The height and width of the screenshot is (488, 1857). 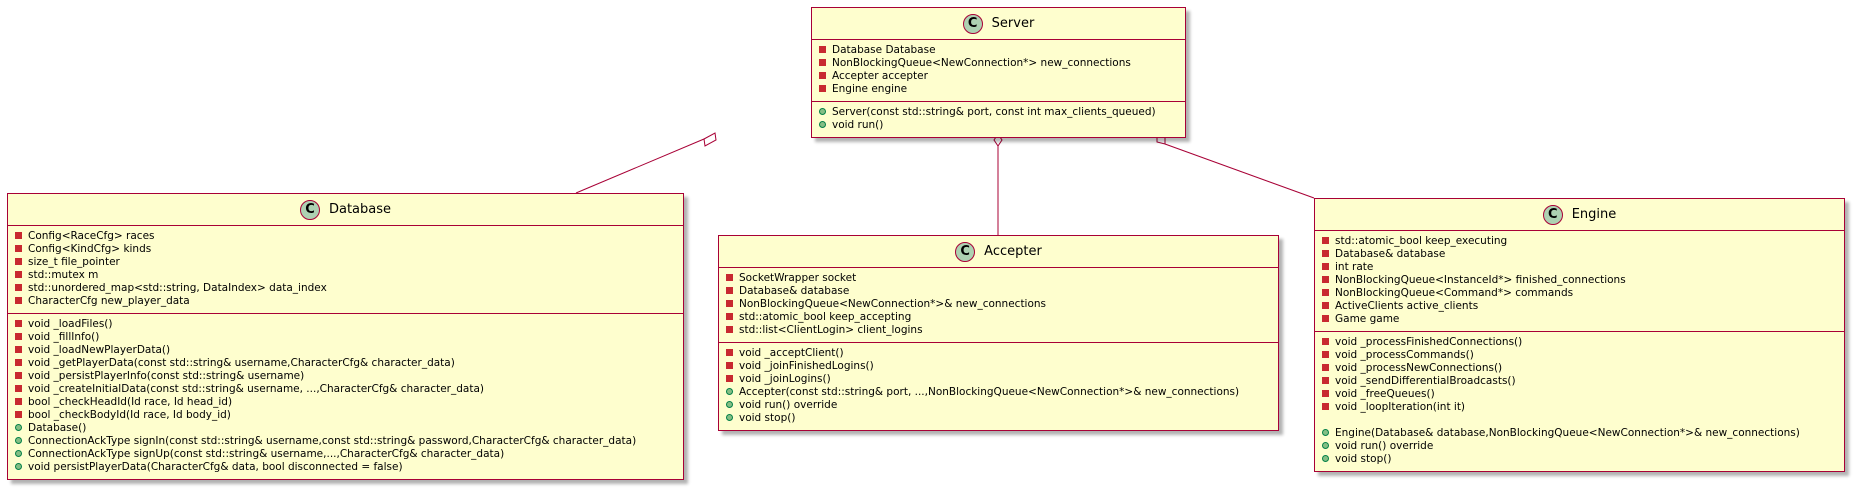 What do you see at coordinates (998, 278) in the screenshot?
I see `field-item: SocketWrapper socket` at bounding box center [998, 278].